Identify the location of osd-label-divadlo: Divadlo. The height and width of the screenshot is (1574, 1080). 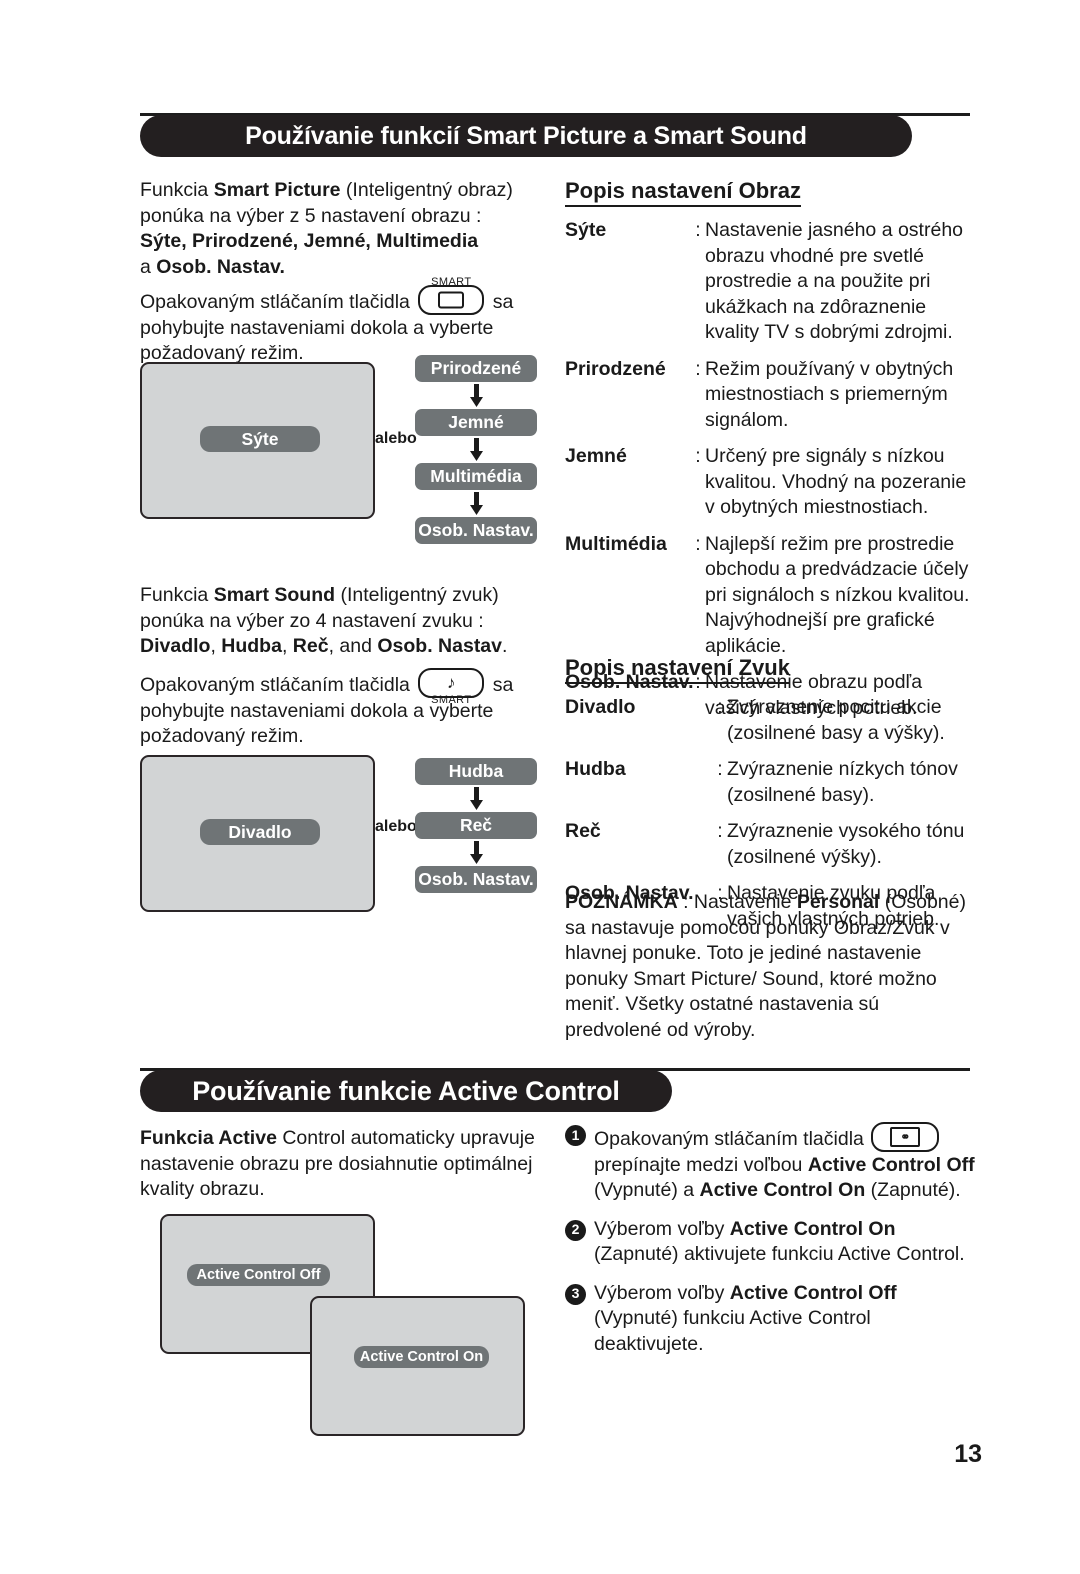
(260, 832).